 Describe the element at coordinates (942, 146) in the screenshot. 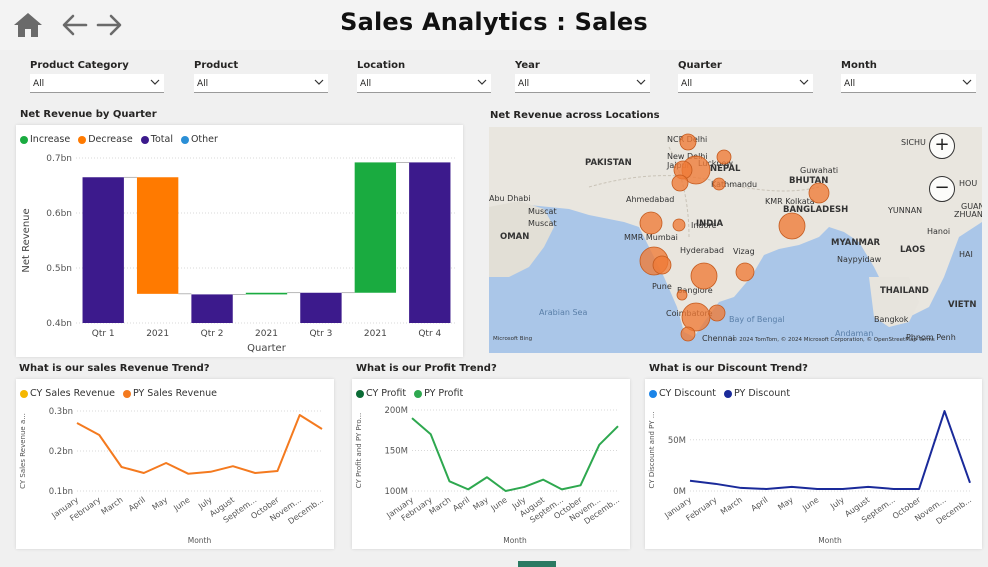

I see `zoom-in-button: +` at that location.